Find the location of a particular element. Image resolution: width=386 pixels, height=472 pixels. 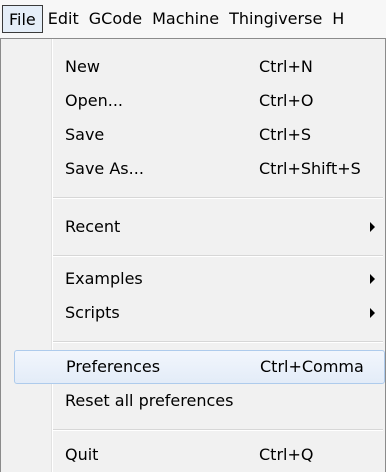

menu-file: File is located at coordinates (22, 19).